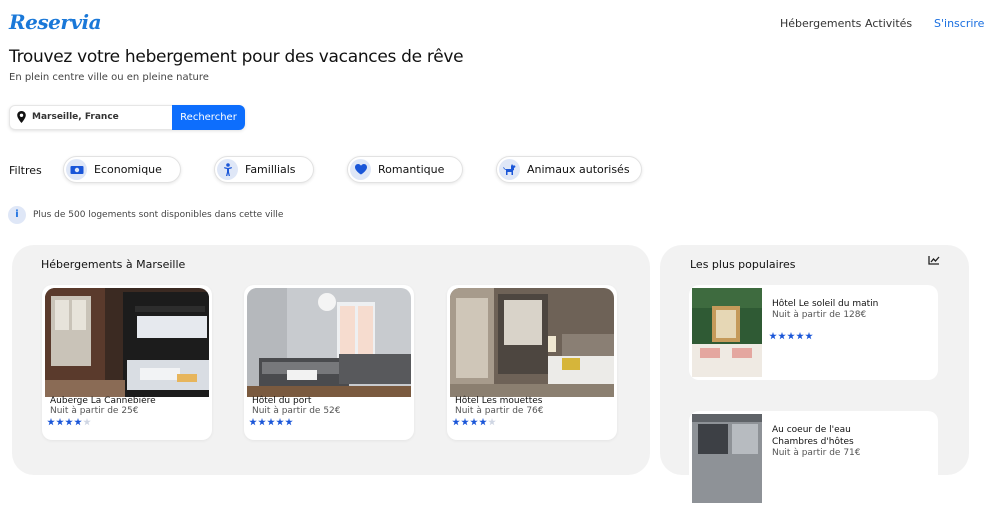 The image size is (988, 506). What do you see at coordinates (499, 401) in the screenshot?
I see `card-name: Hôtel Les mouettes` at bounding box center [499, 401].